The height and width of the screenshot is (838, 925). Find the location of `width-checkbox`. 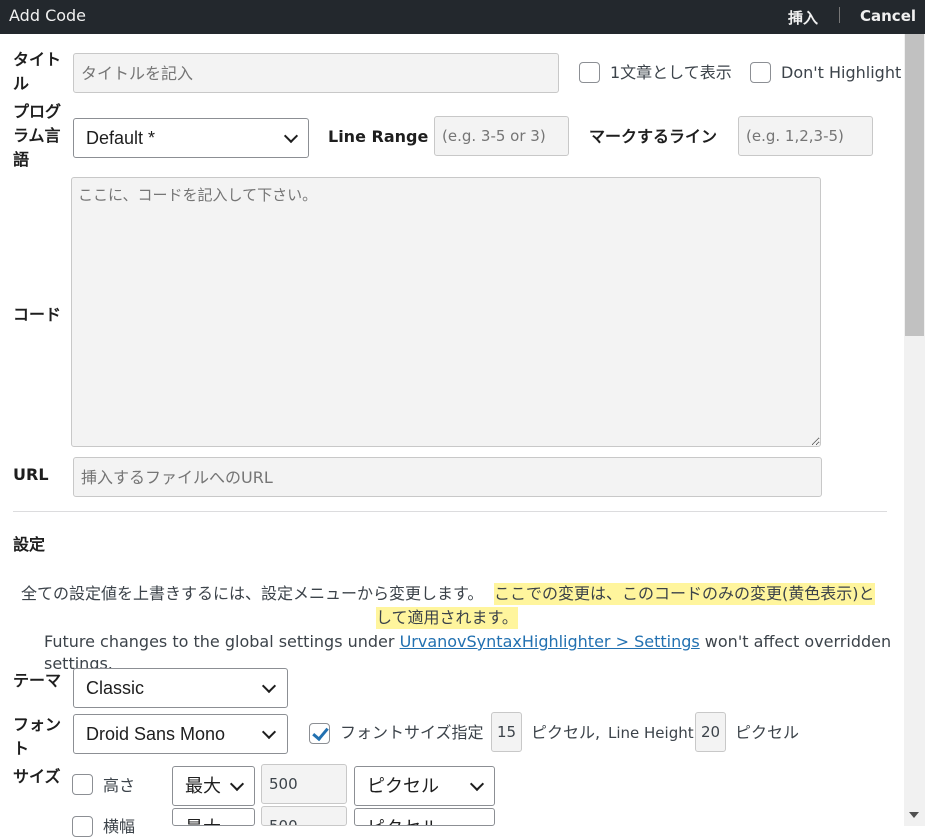

width-checkbox is located at coordinates (82, 826).